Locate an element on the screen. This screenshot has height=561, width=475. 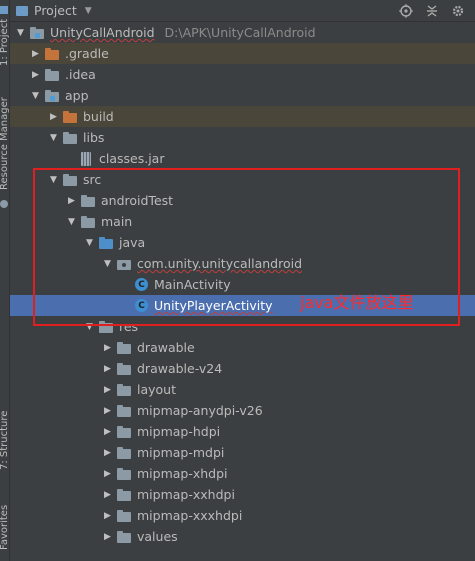
res-child-label: mipmap-mdpi is located at coordinates (181, 452).